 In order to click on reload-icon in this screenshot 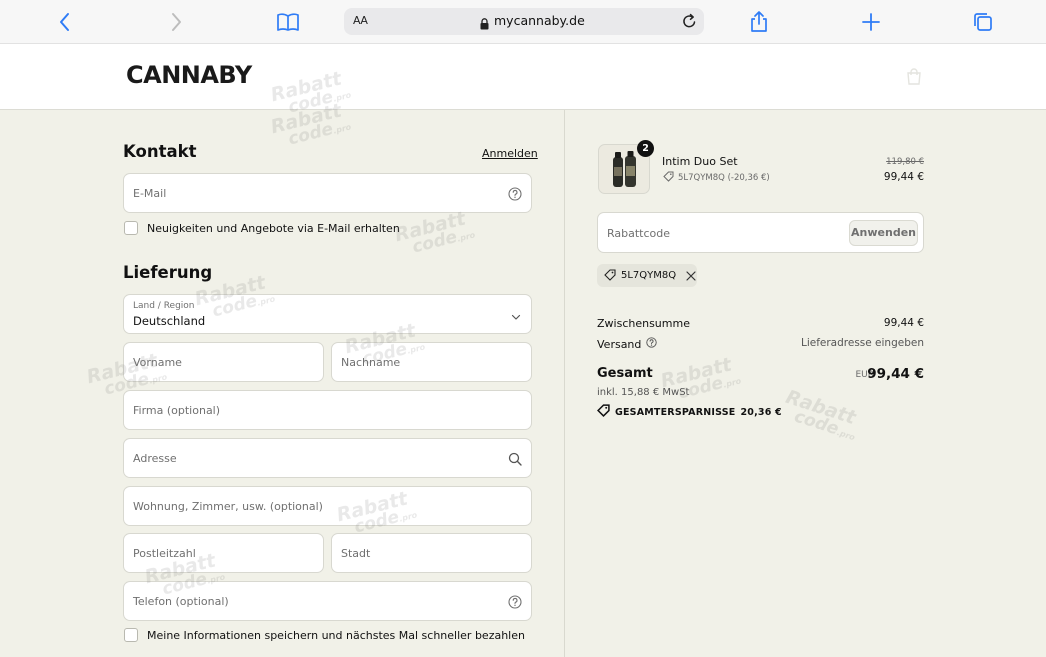, I will do `click(689, 23)`.